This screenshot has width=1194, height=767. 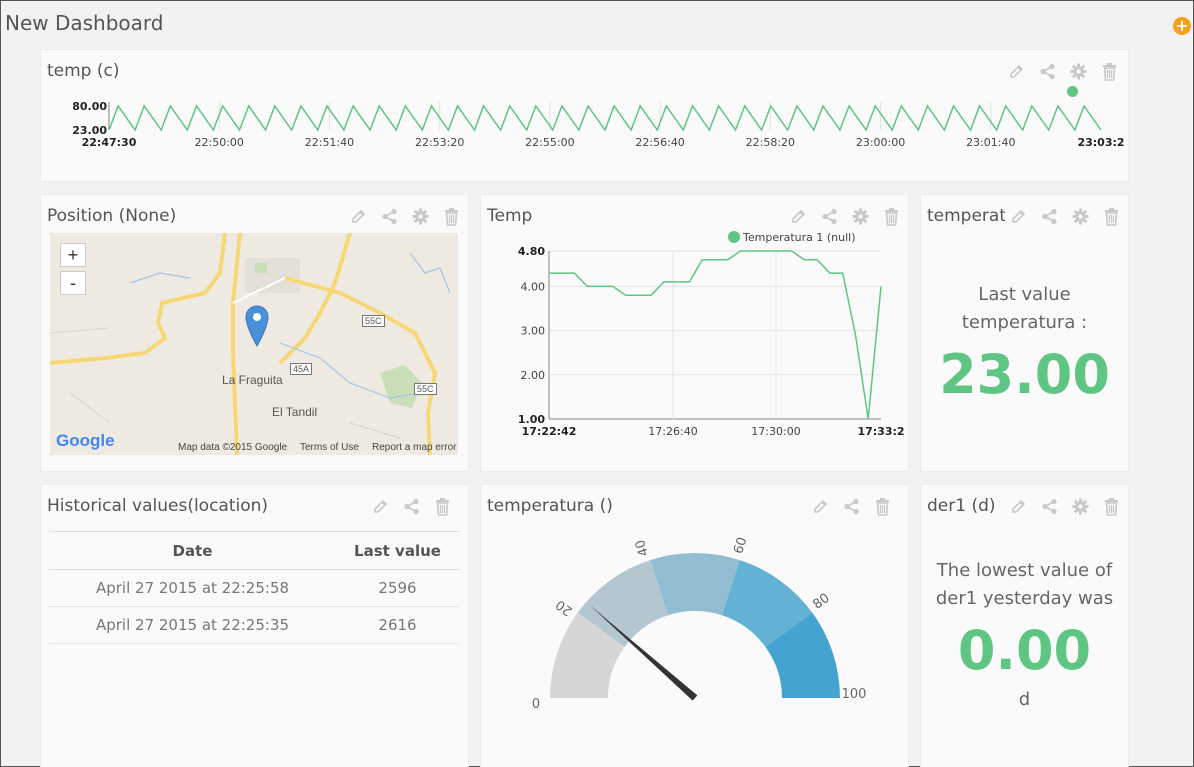 What do you see at coordinates (192, 588) in the screenshot?
I see `cell-date: April 27 2015 at 22:25:58` at bounding box center [192, 588].